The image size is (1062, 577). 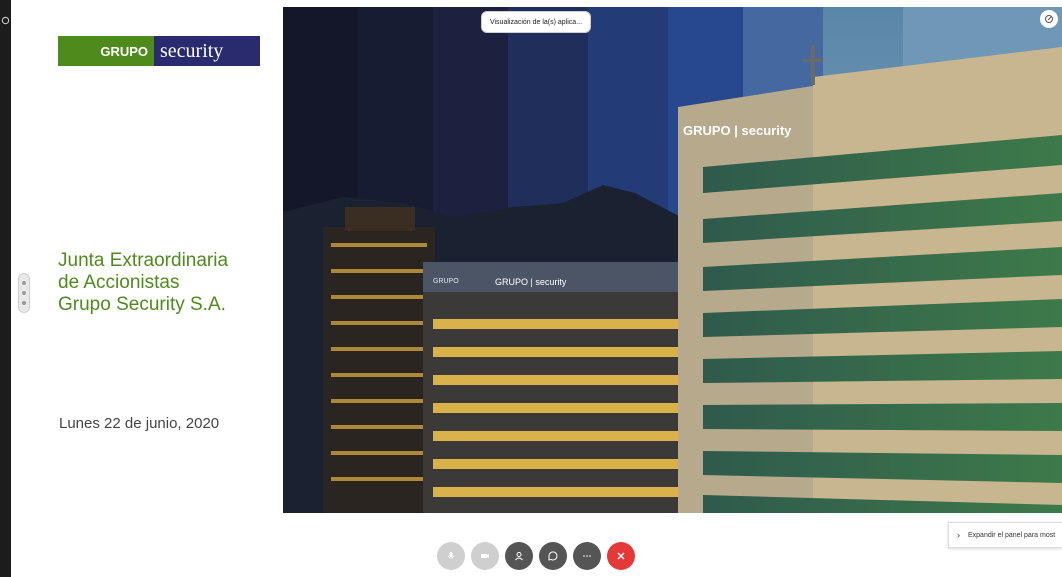 I want to click on left-panel-strip, so click(x=5, y=288).